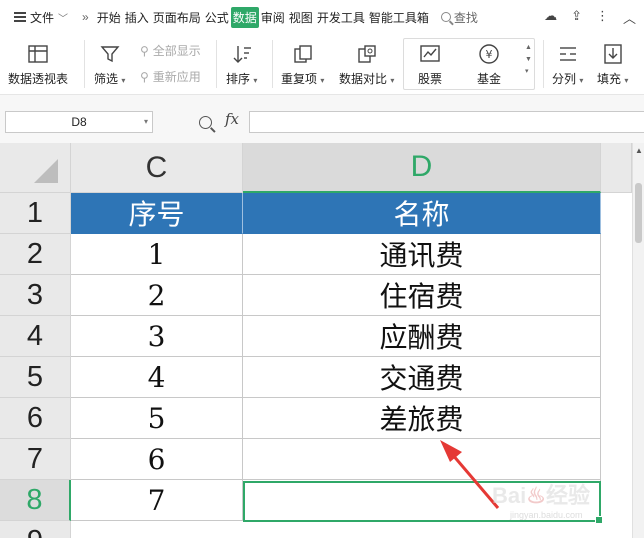 This screenshot has width=644, height=538. I want to click on watermark-url: jingyan.baidu.com, so click(546, 515).